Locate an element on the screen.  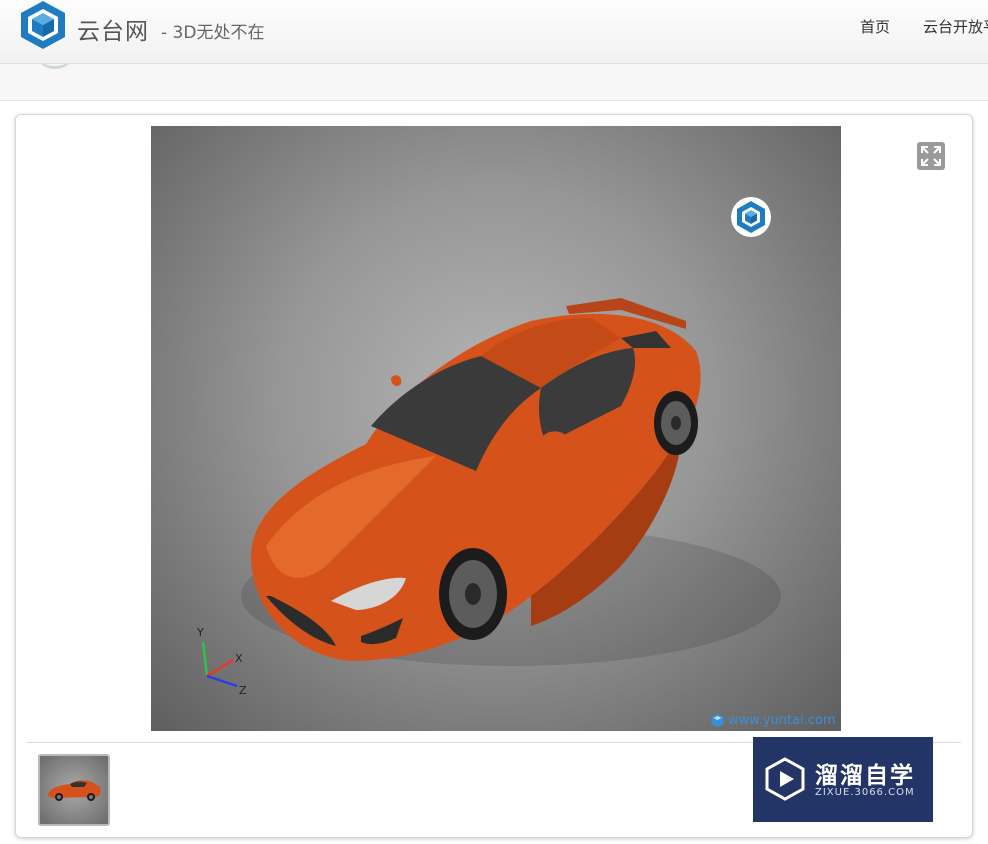
site-name: 云台网 is located at coordinates (113, 29).